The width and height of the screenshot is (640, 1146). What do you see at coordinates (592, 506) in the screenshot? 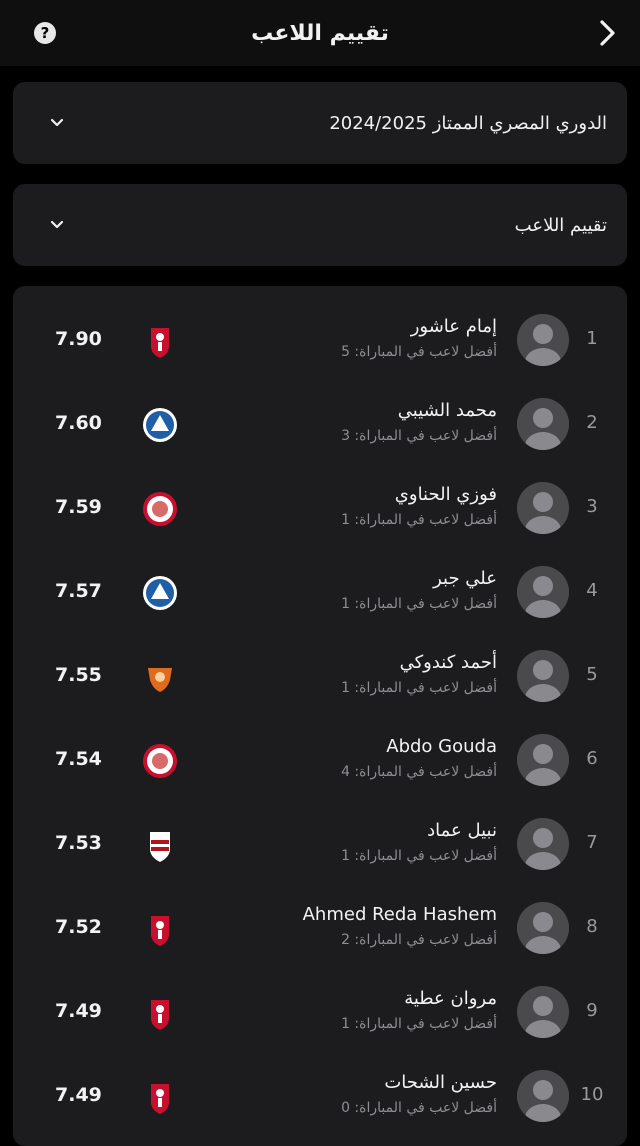
I see `rank-number: 3` at bounding box center [592, 506].